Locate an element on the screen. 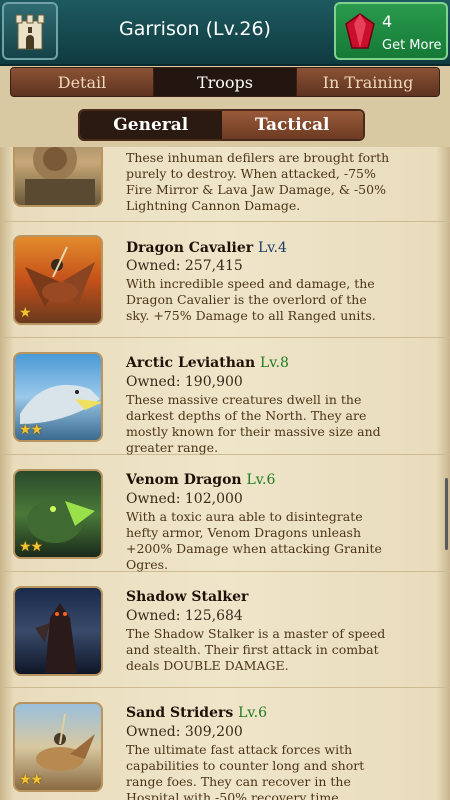 Image resolution: width=450 pixels, height=800 pixels. tab-bar: Detail Troops In Training is located at coordinates (225, 82).